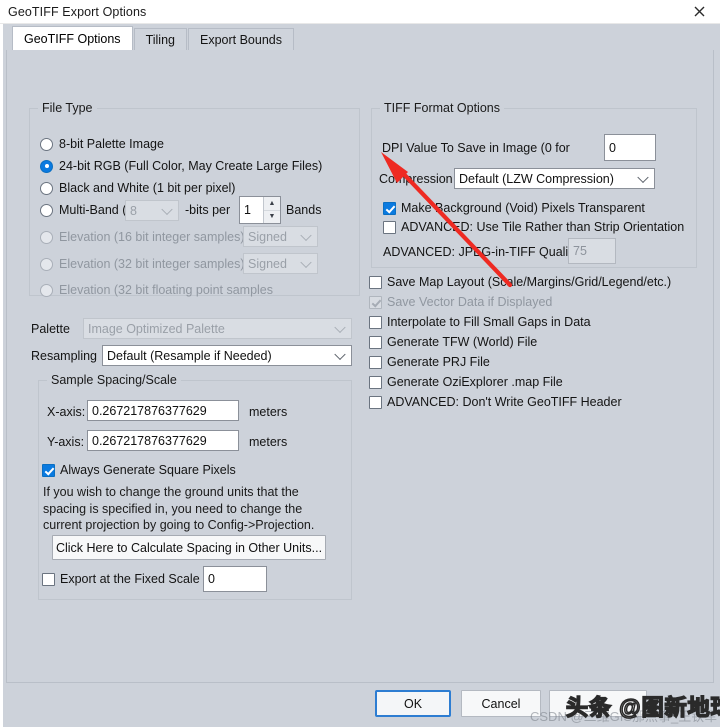 This screenshot has height=727, width=720. I want to click on no-geotiff-header-checkbox, so click(375, 402).